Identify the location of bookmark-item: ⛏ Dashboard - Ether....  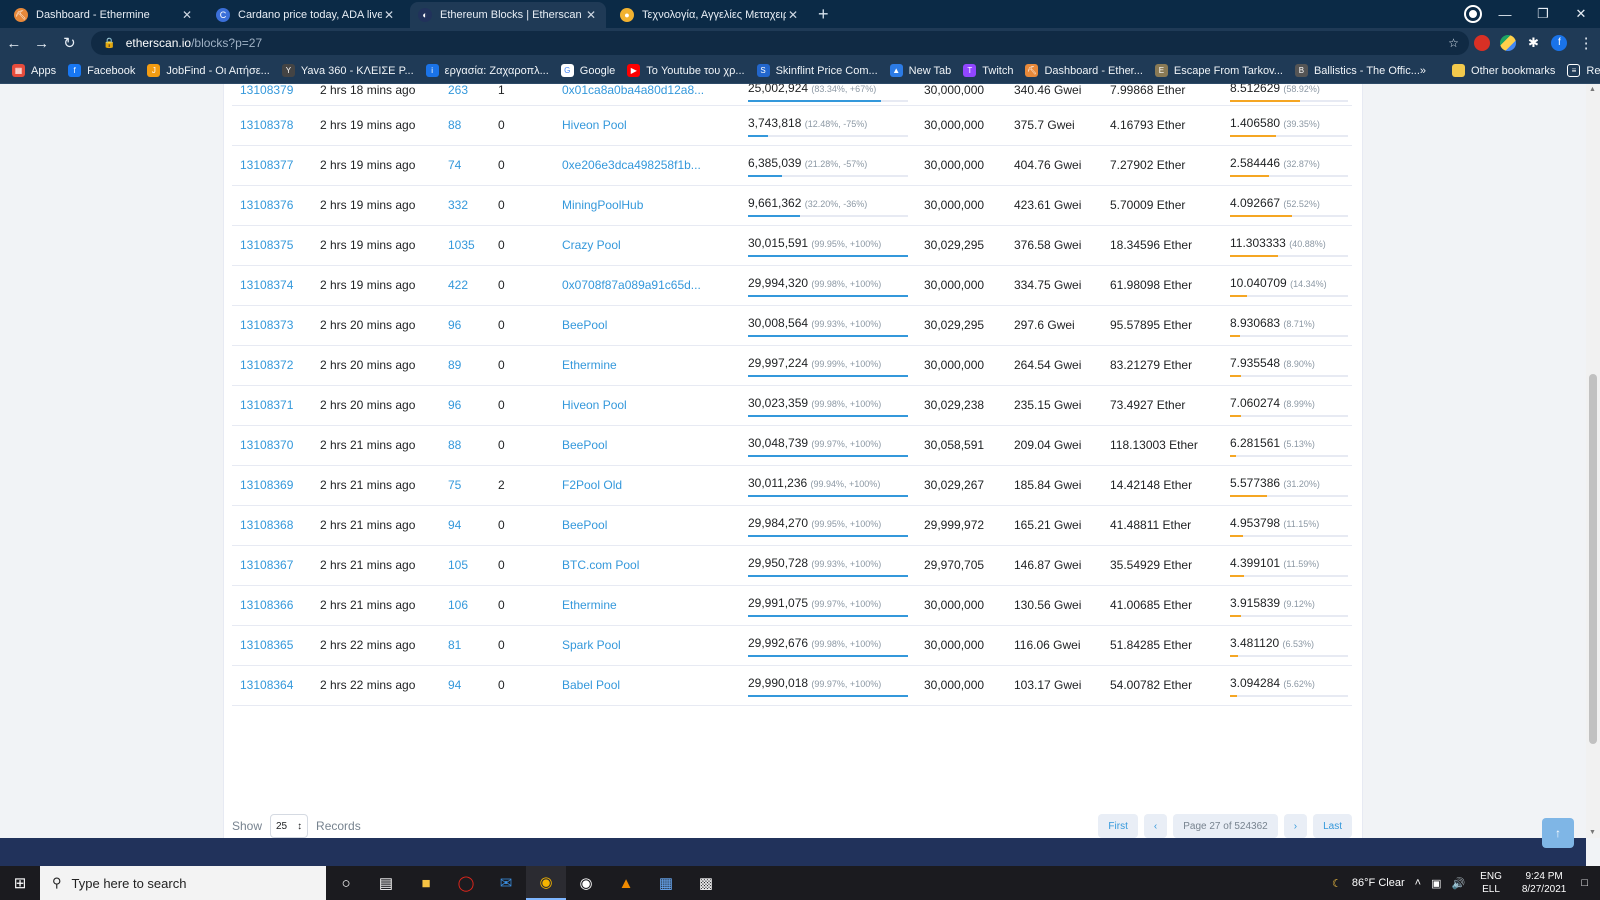
(1084, 70).